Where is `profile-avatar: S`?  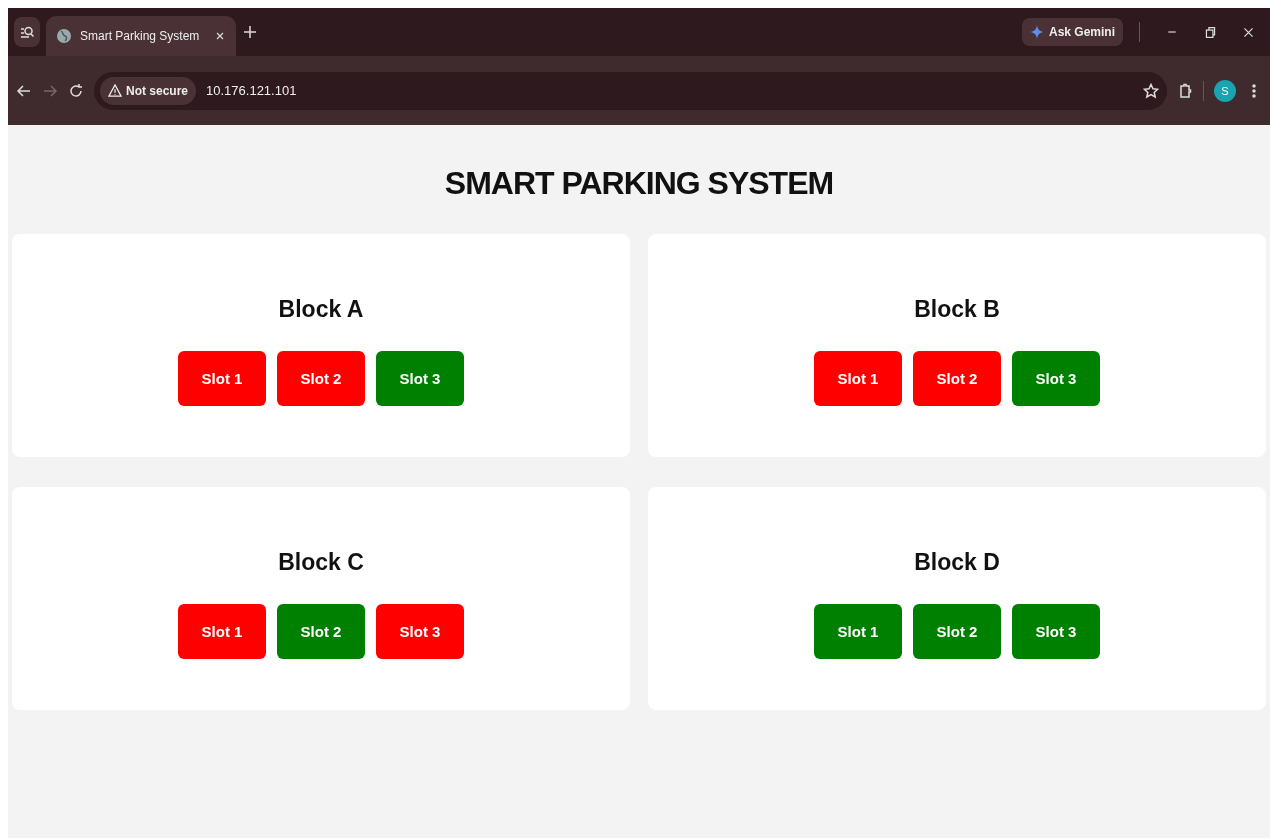 profile-avatar: S is located at coordinates (1225, 90).